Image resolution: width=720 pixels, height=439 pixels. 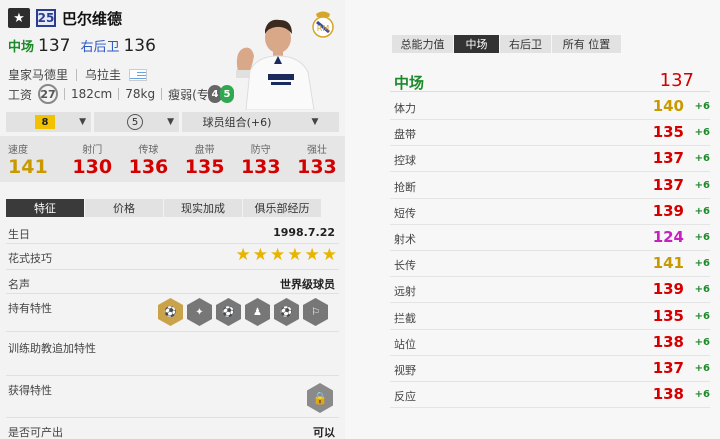 What do you see at coordinates (315, 312) in the screenshot?
I see `trait-icon: ⚐` at bounding box center [315, 312].